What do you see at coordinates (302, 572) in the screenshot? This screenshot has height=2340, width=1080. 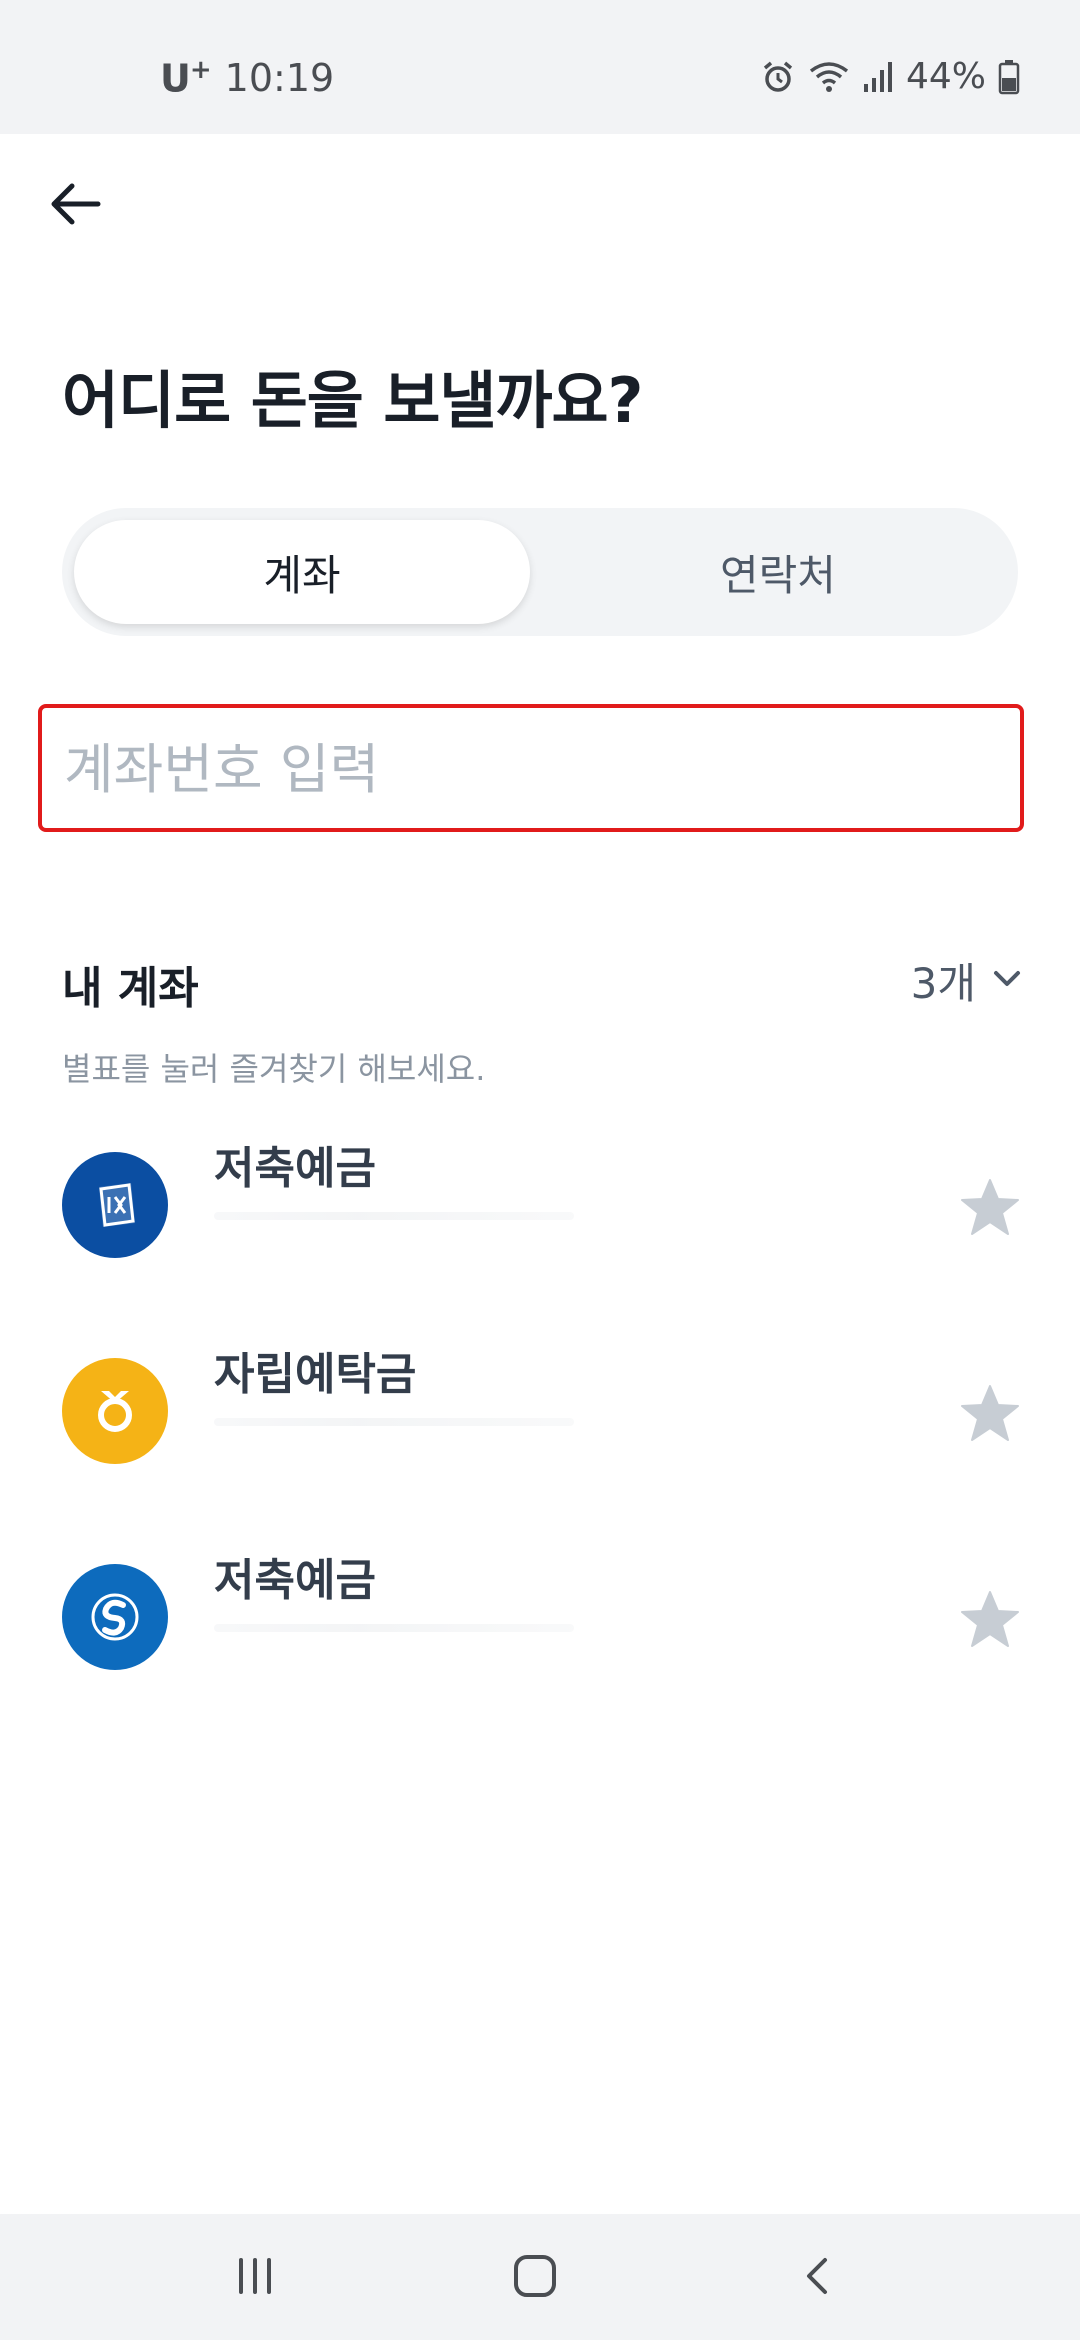 I see `tab-account: 계좌` at bounding box center [302, 572].